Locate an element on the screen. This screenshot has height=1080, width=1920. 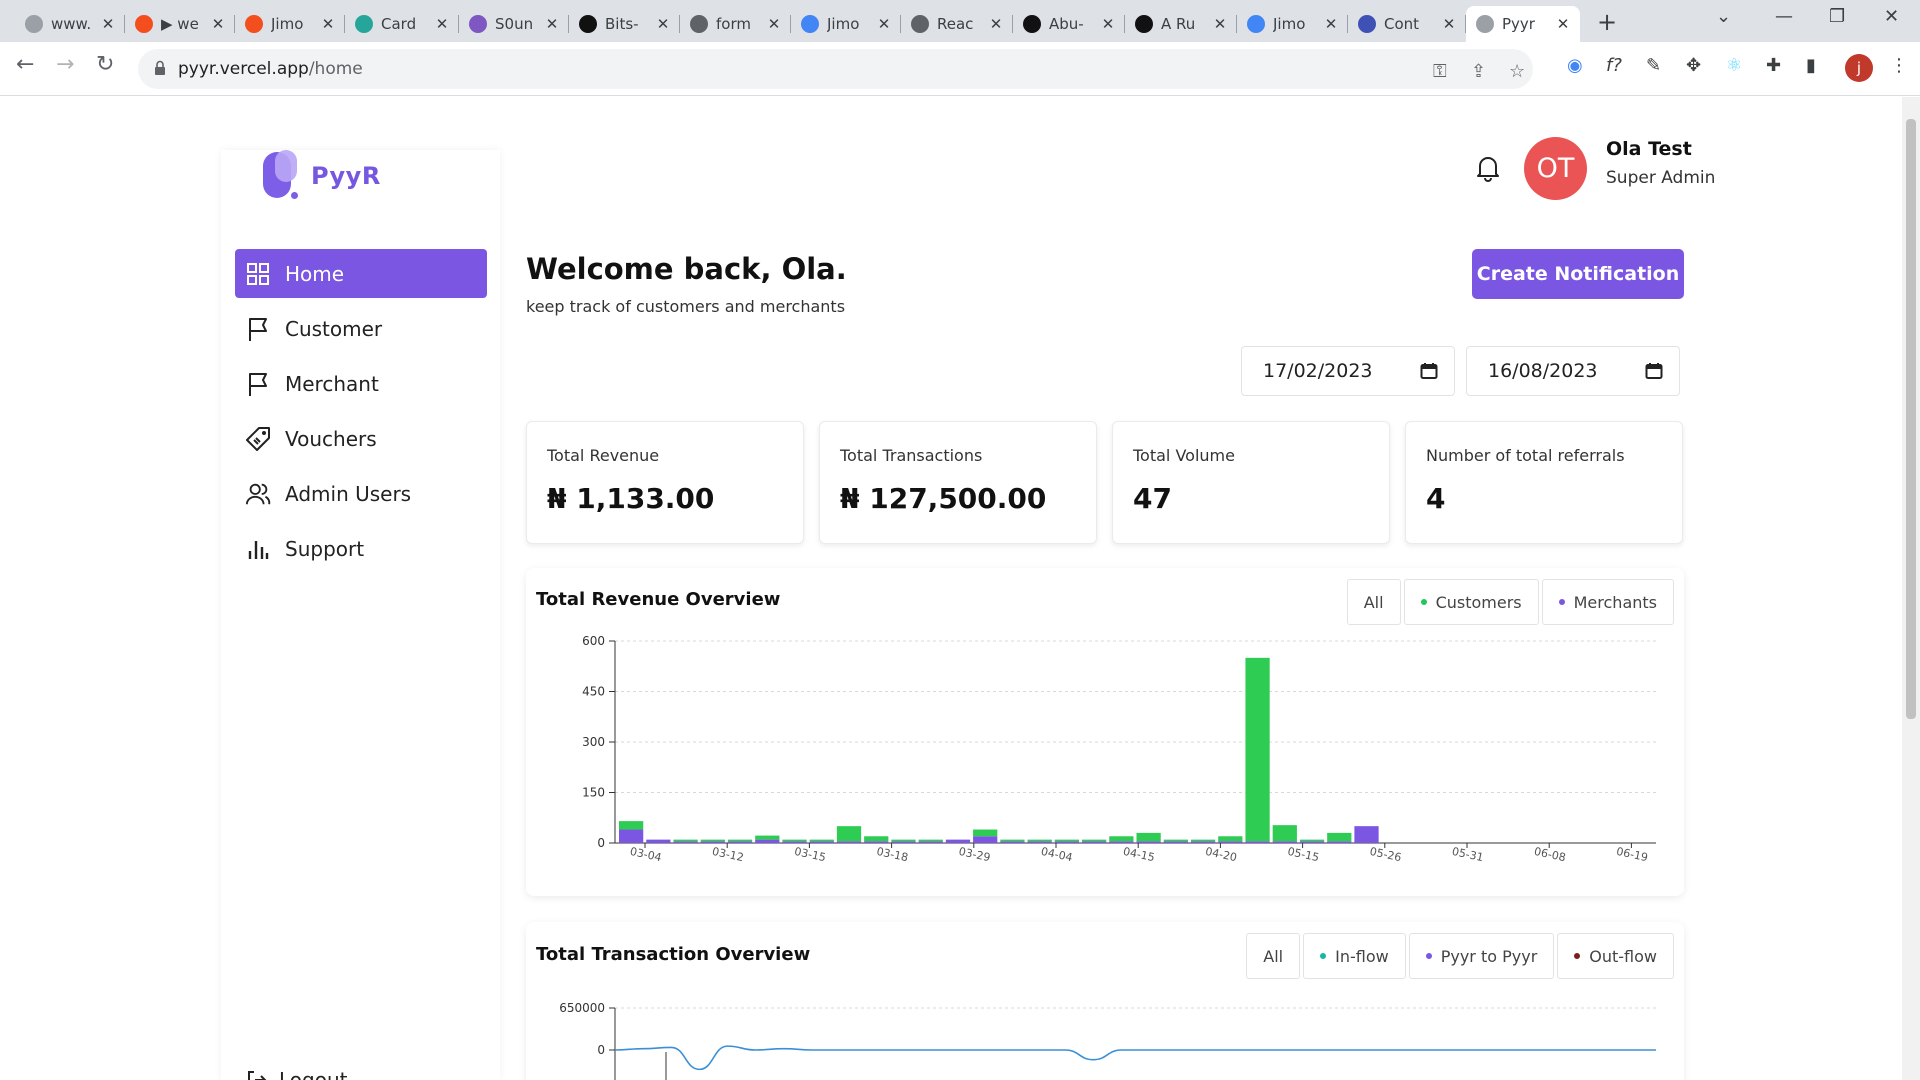
pyyr-logo-icon is located at coordinates (280, 175).